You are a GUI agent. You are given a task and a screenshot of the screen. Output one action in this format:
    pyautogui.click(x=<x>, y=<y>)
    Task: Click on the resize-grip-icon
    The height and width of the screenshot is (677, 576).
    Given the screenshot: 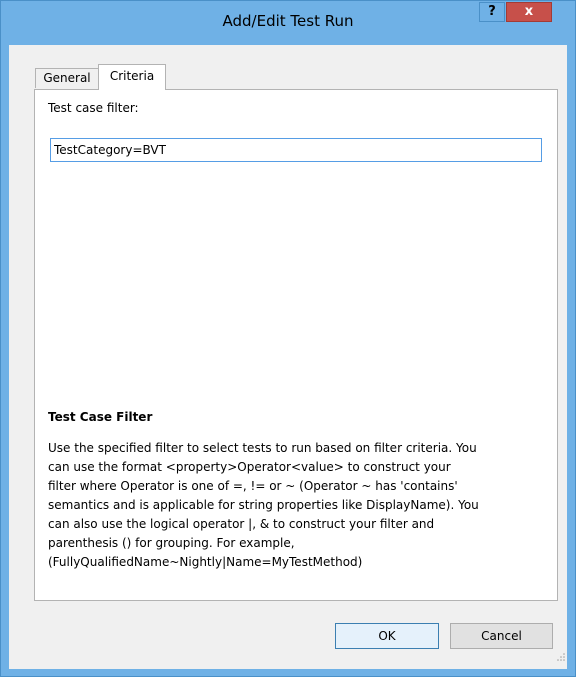 What is the action you would take?
    pyautogui.click(x=561, y=657)
    